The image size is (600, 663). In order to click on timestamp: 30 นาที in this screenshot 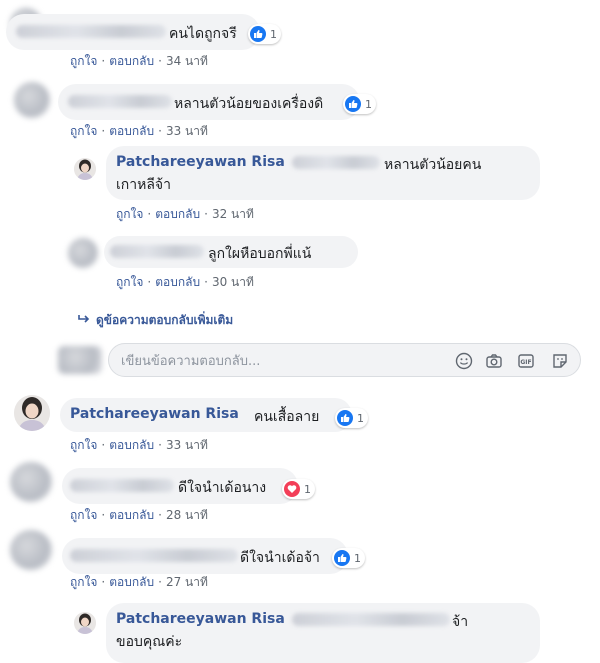, I will do `click(233, 282)`.